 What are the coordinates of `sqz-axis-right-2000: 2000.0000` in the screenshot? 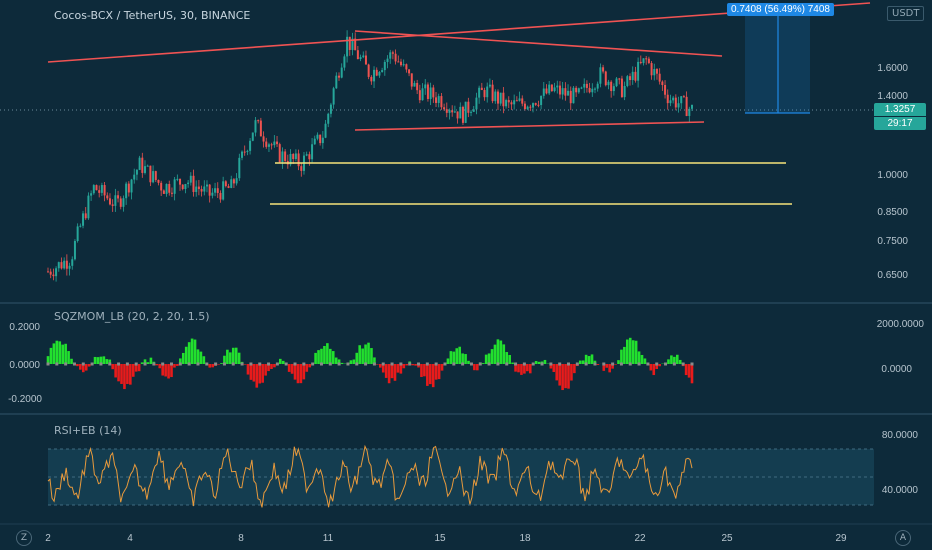 It's located at (901, 324).